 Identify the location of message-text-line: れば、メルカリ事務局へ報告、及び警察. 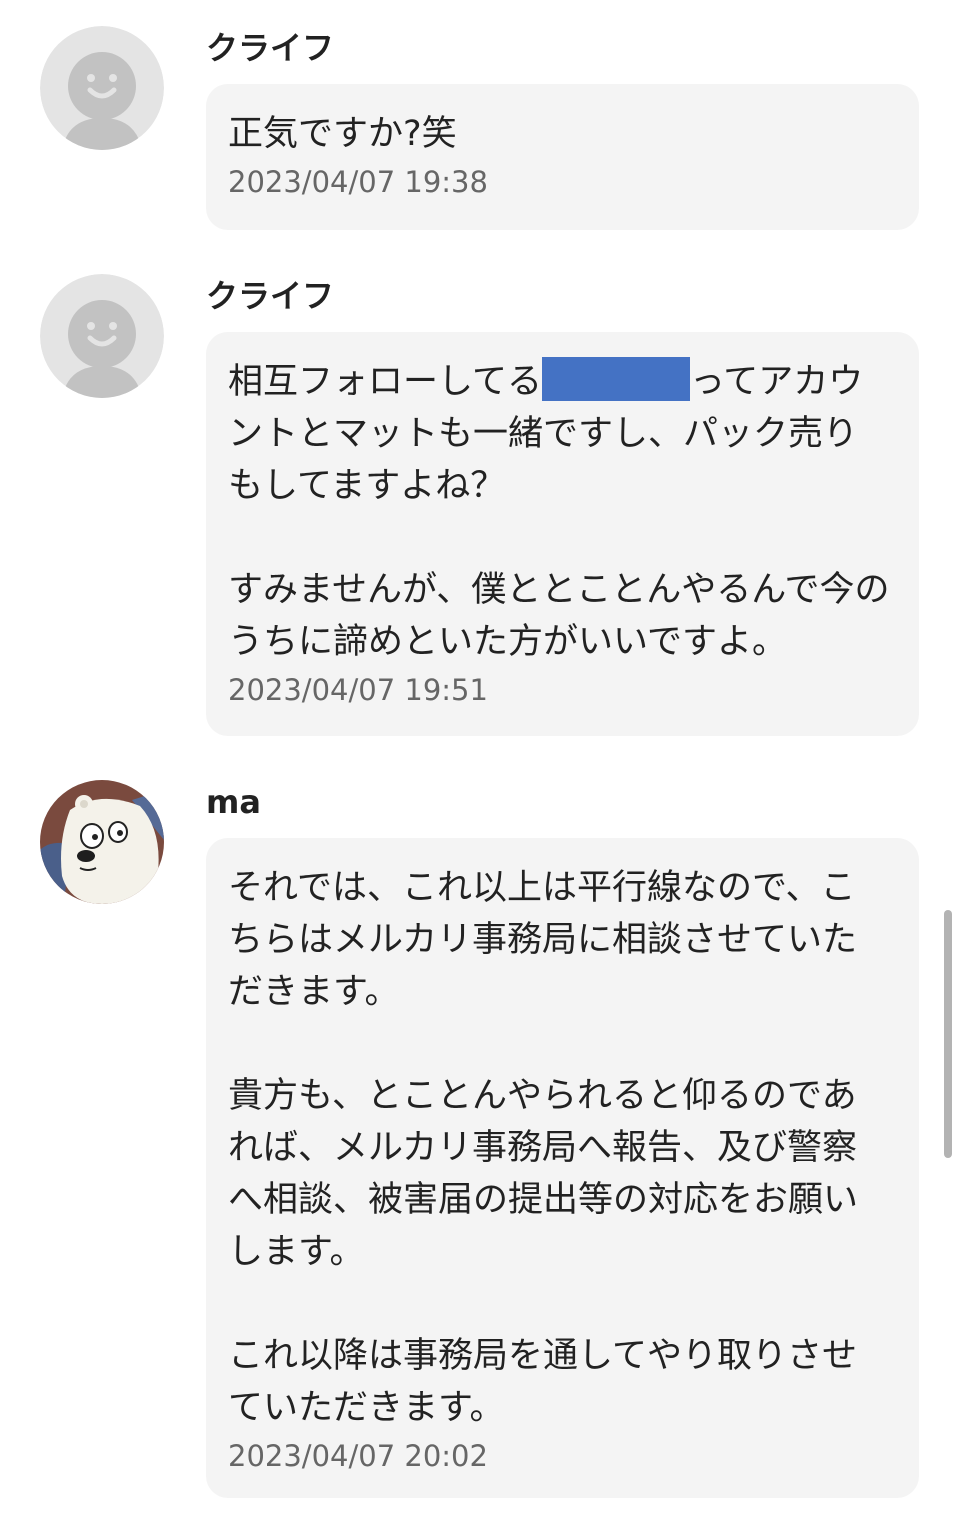
(542, 1148).